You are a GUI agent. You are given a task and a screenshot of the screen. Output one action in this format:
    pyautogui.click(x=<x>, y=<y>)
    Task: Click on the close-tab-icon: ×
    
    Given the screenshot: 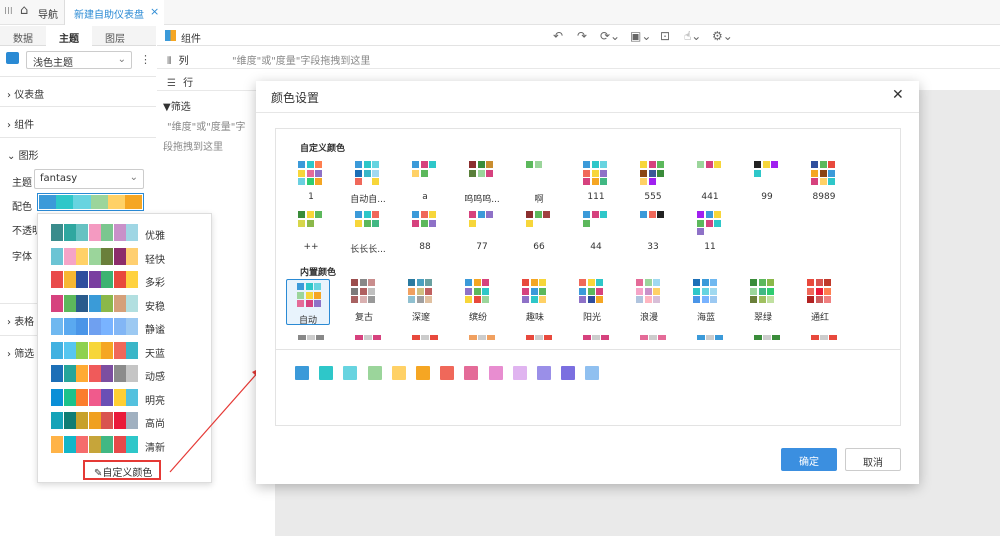 What is the action you would take?
    pyautogui.click(x=154, y=11)
    